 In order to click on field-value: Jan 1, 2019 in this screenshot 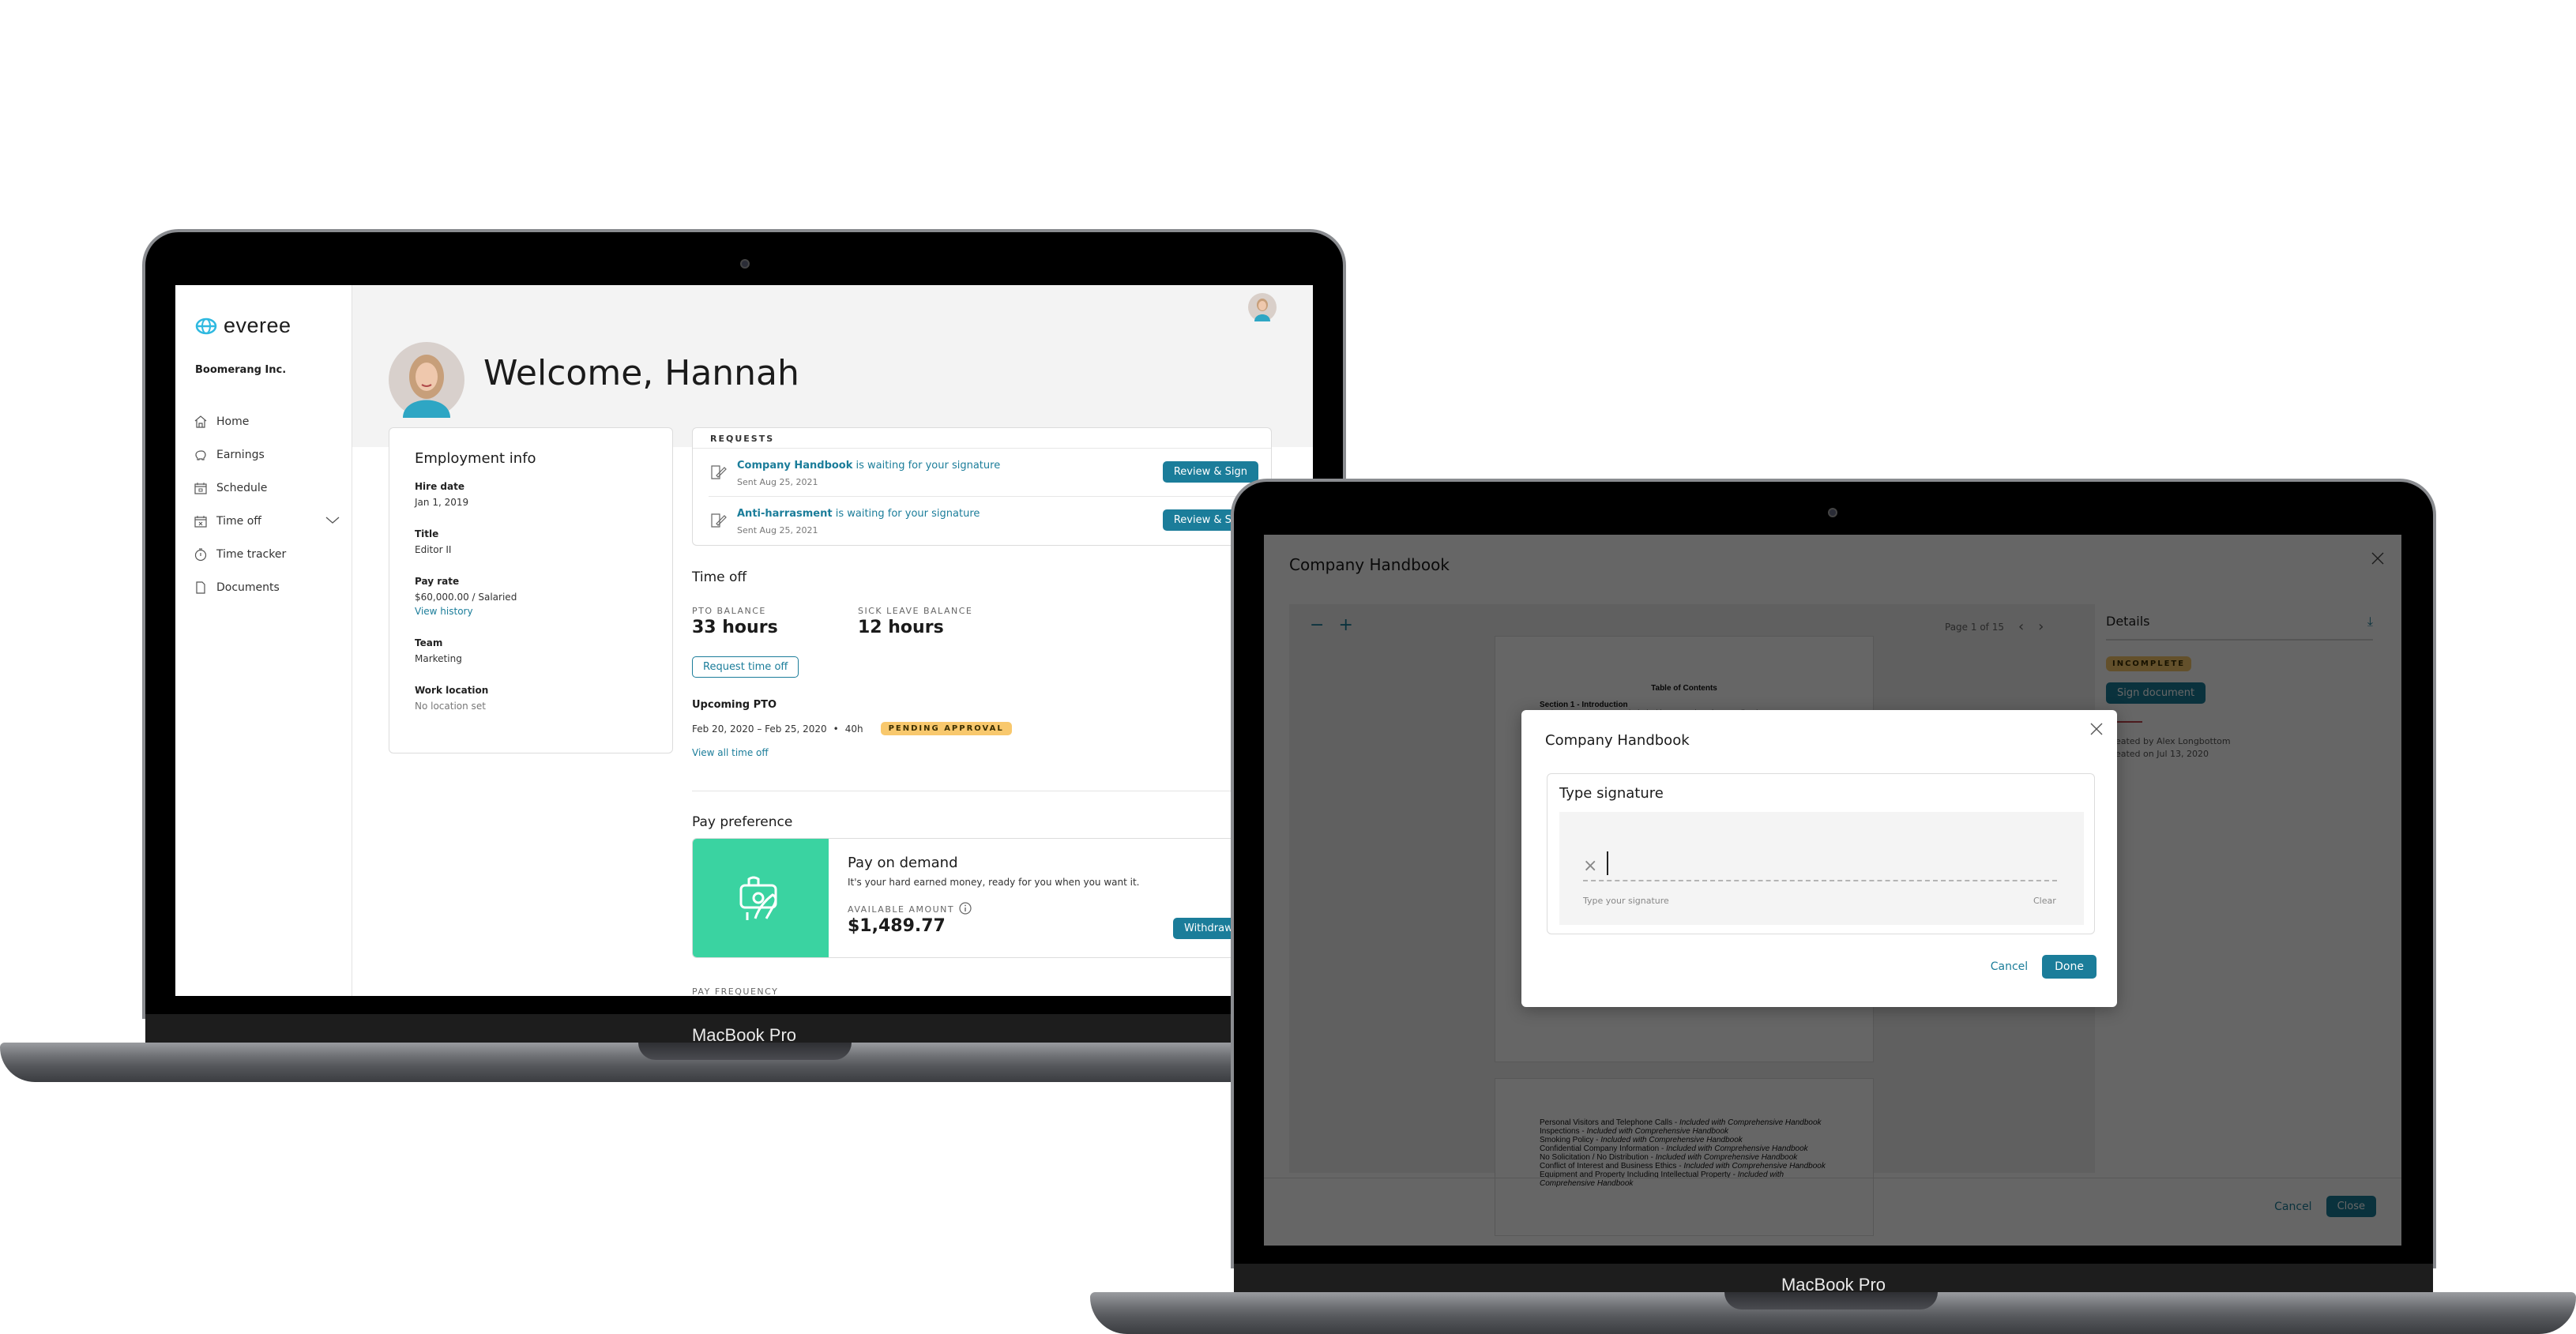, I will do `click(442, 503)`.